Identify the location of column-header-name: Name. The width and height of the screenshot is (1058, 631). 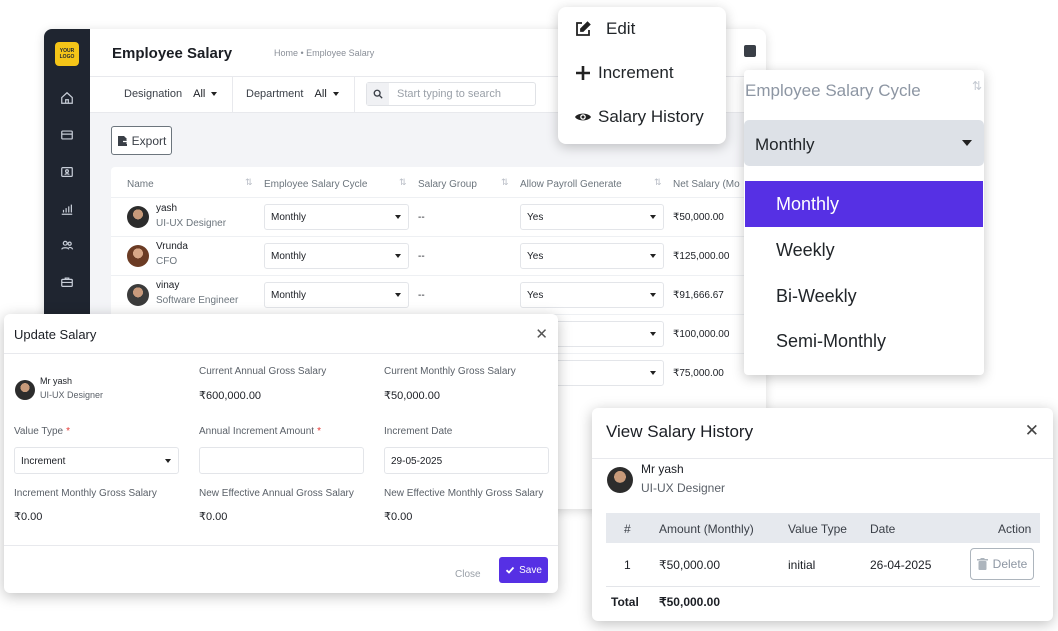
(140, 184).